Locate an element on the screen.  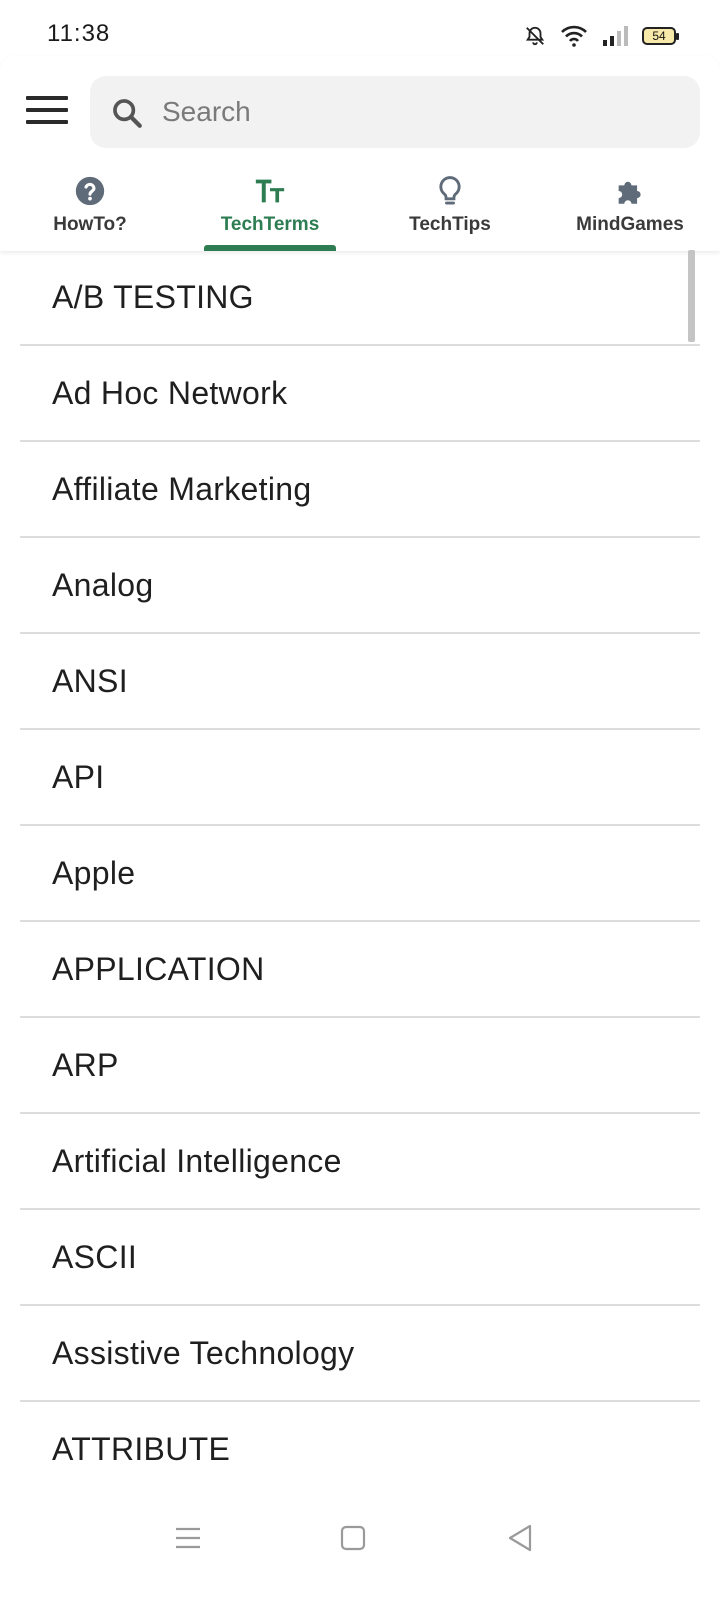
question-circle-icon is located at coordinates (90, 191).